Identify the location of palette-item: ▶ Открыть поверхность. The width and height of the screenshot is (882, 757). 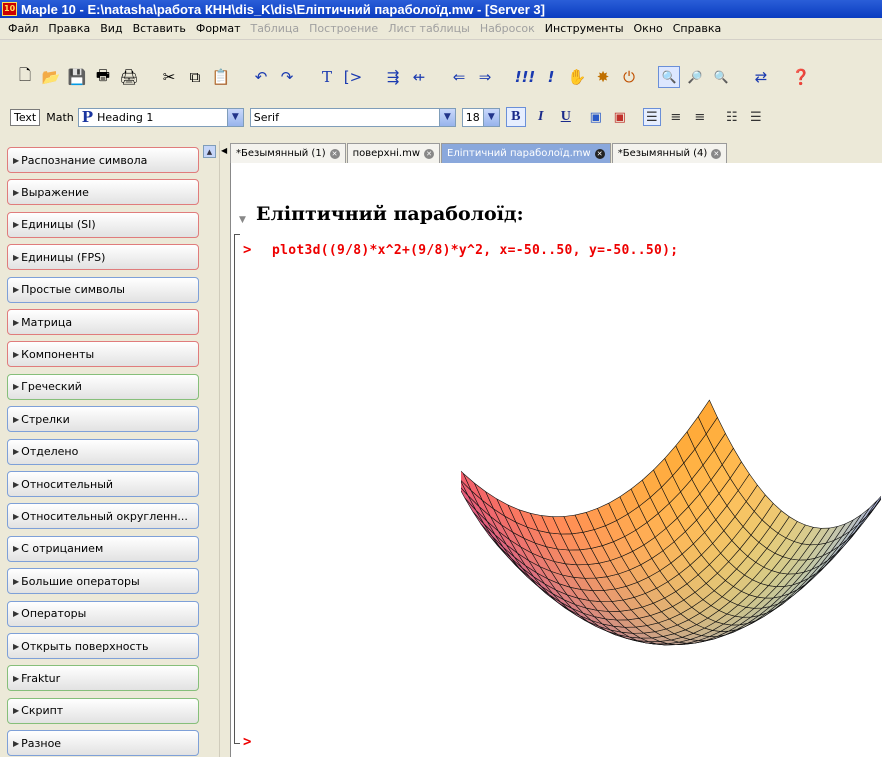
(103, 646).